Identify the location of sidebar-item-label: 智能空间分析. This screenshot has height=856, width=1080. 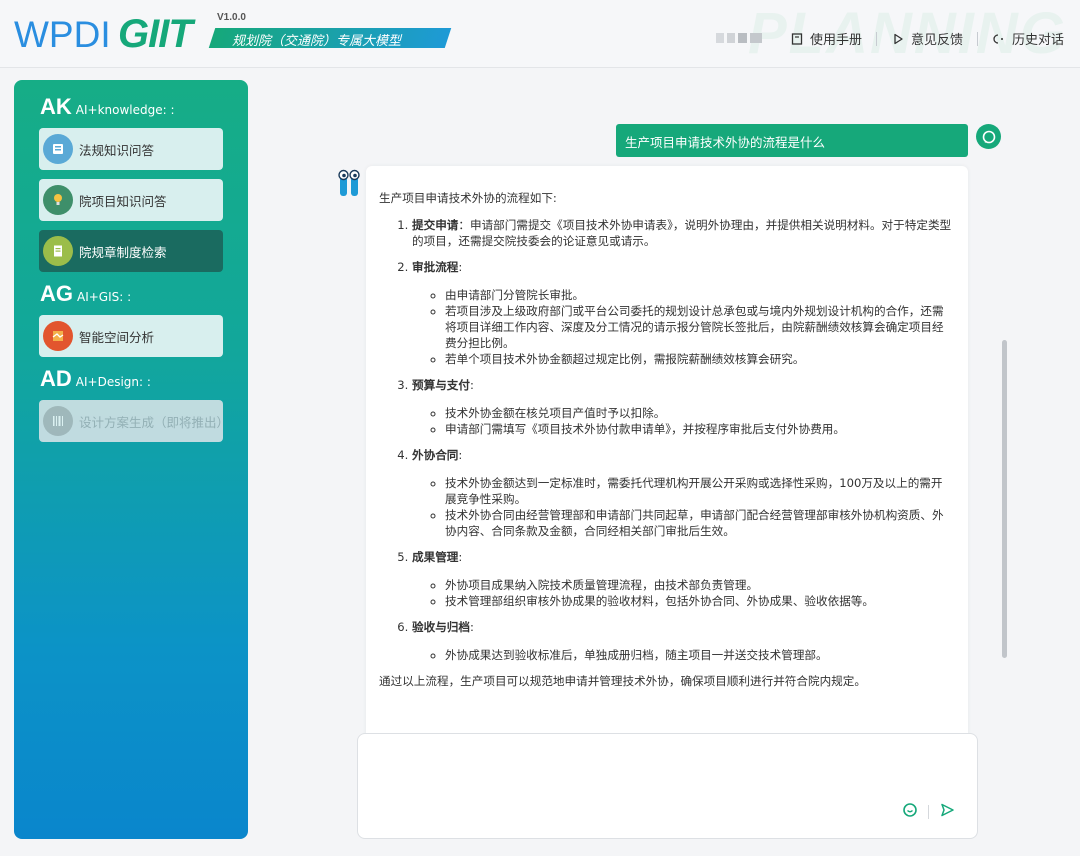
(117, 337).